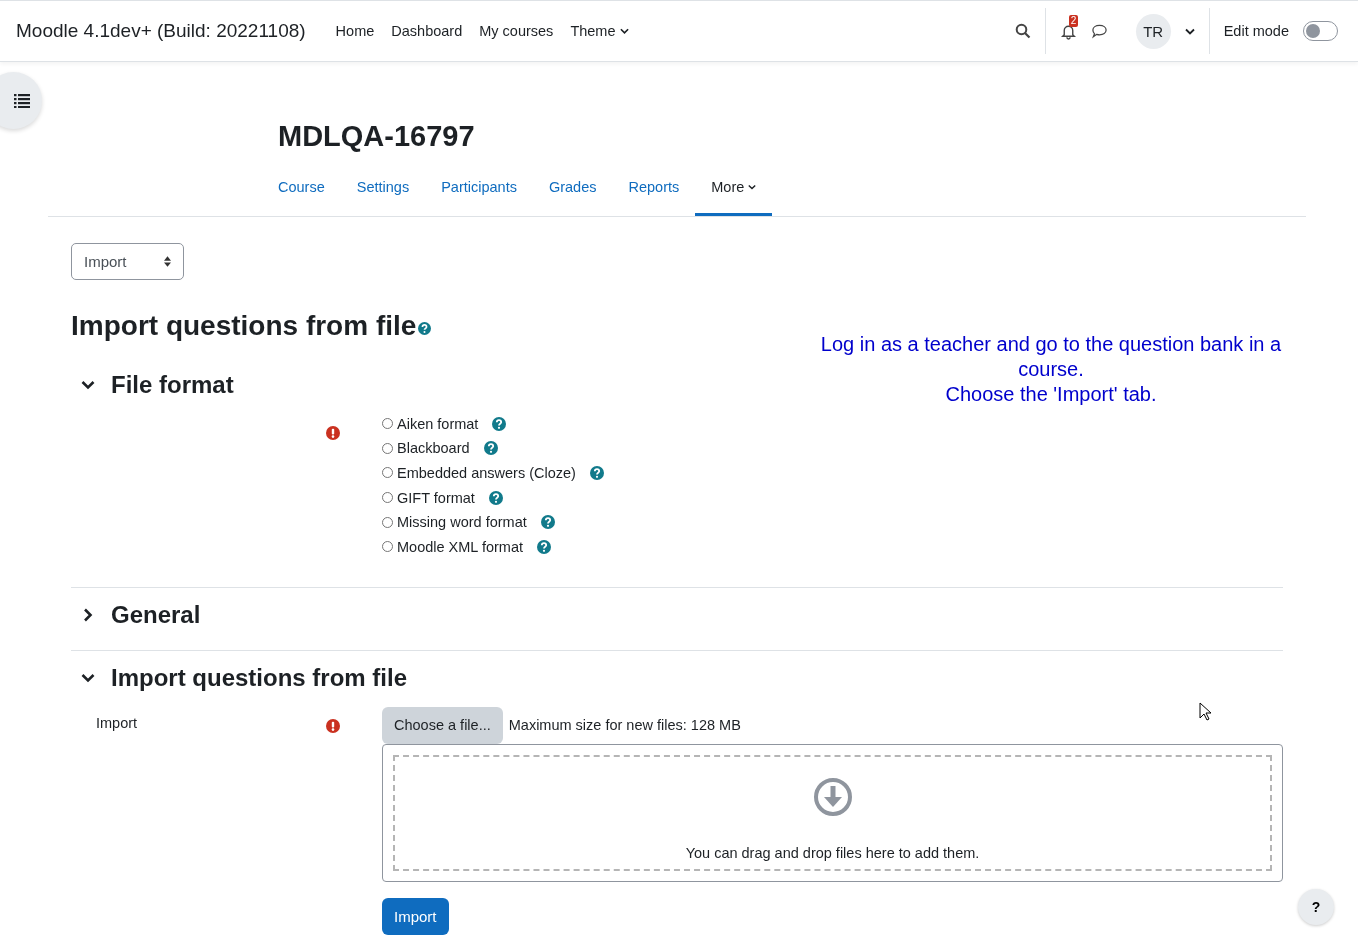  What do you see at coordinates (1153, 31) in the screenshot?
I see `user-avatar: TR` at bounding box center [1153, 31].